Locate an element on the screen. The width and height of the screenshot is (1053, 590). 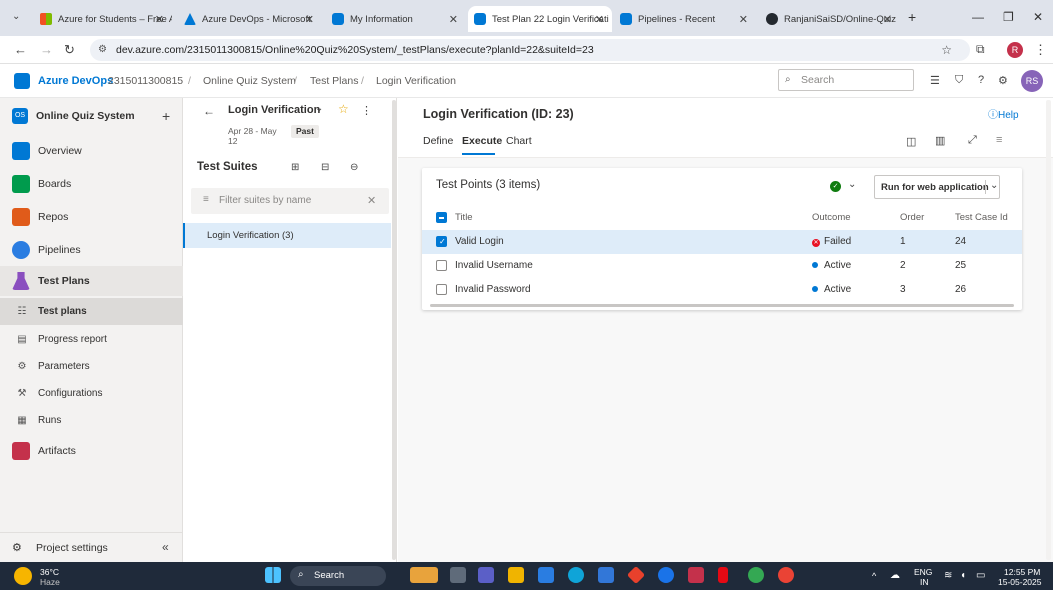
user-settings-icon: ⚙ is located at coordinates (1003, 80).